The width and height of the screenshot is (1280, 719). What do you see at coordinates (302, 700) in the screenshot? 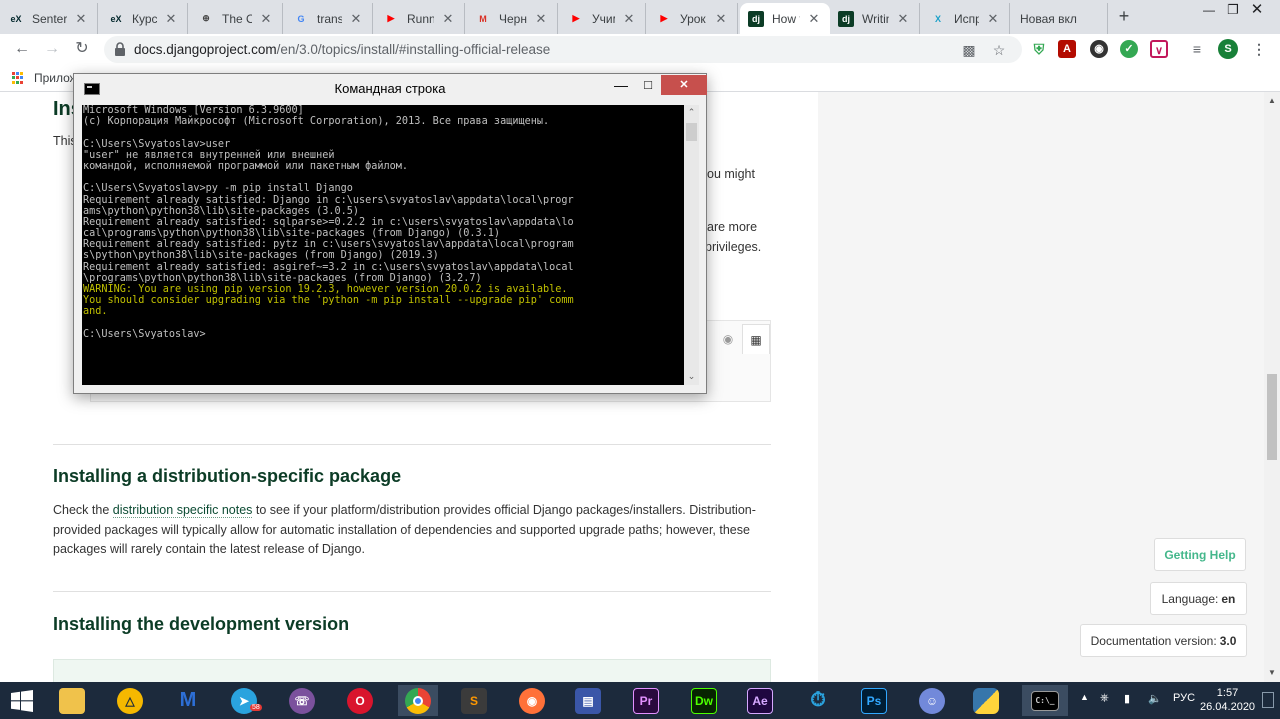
I see `viber-icon: ☏` at bounding box center [302, 700].